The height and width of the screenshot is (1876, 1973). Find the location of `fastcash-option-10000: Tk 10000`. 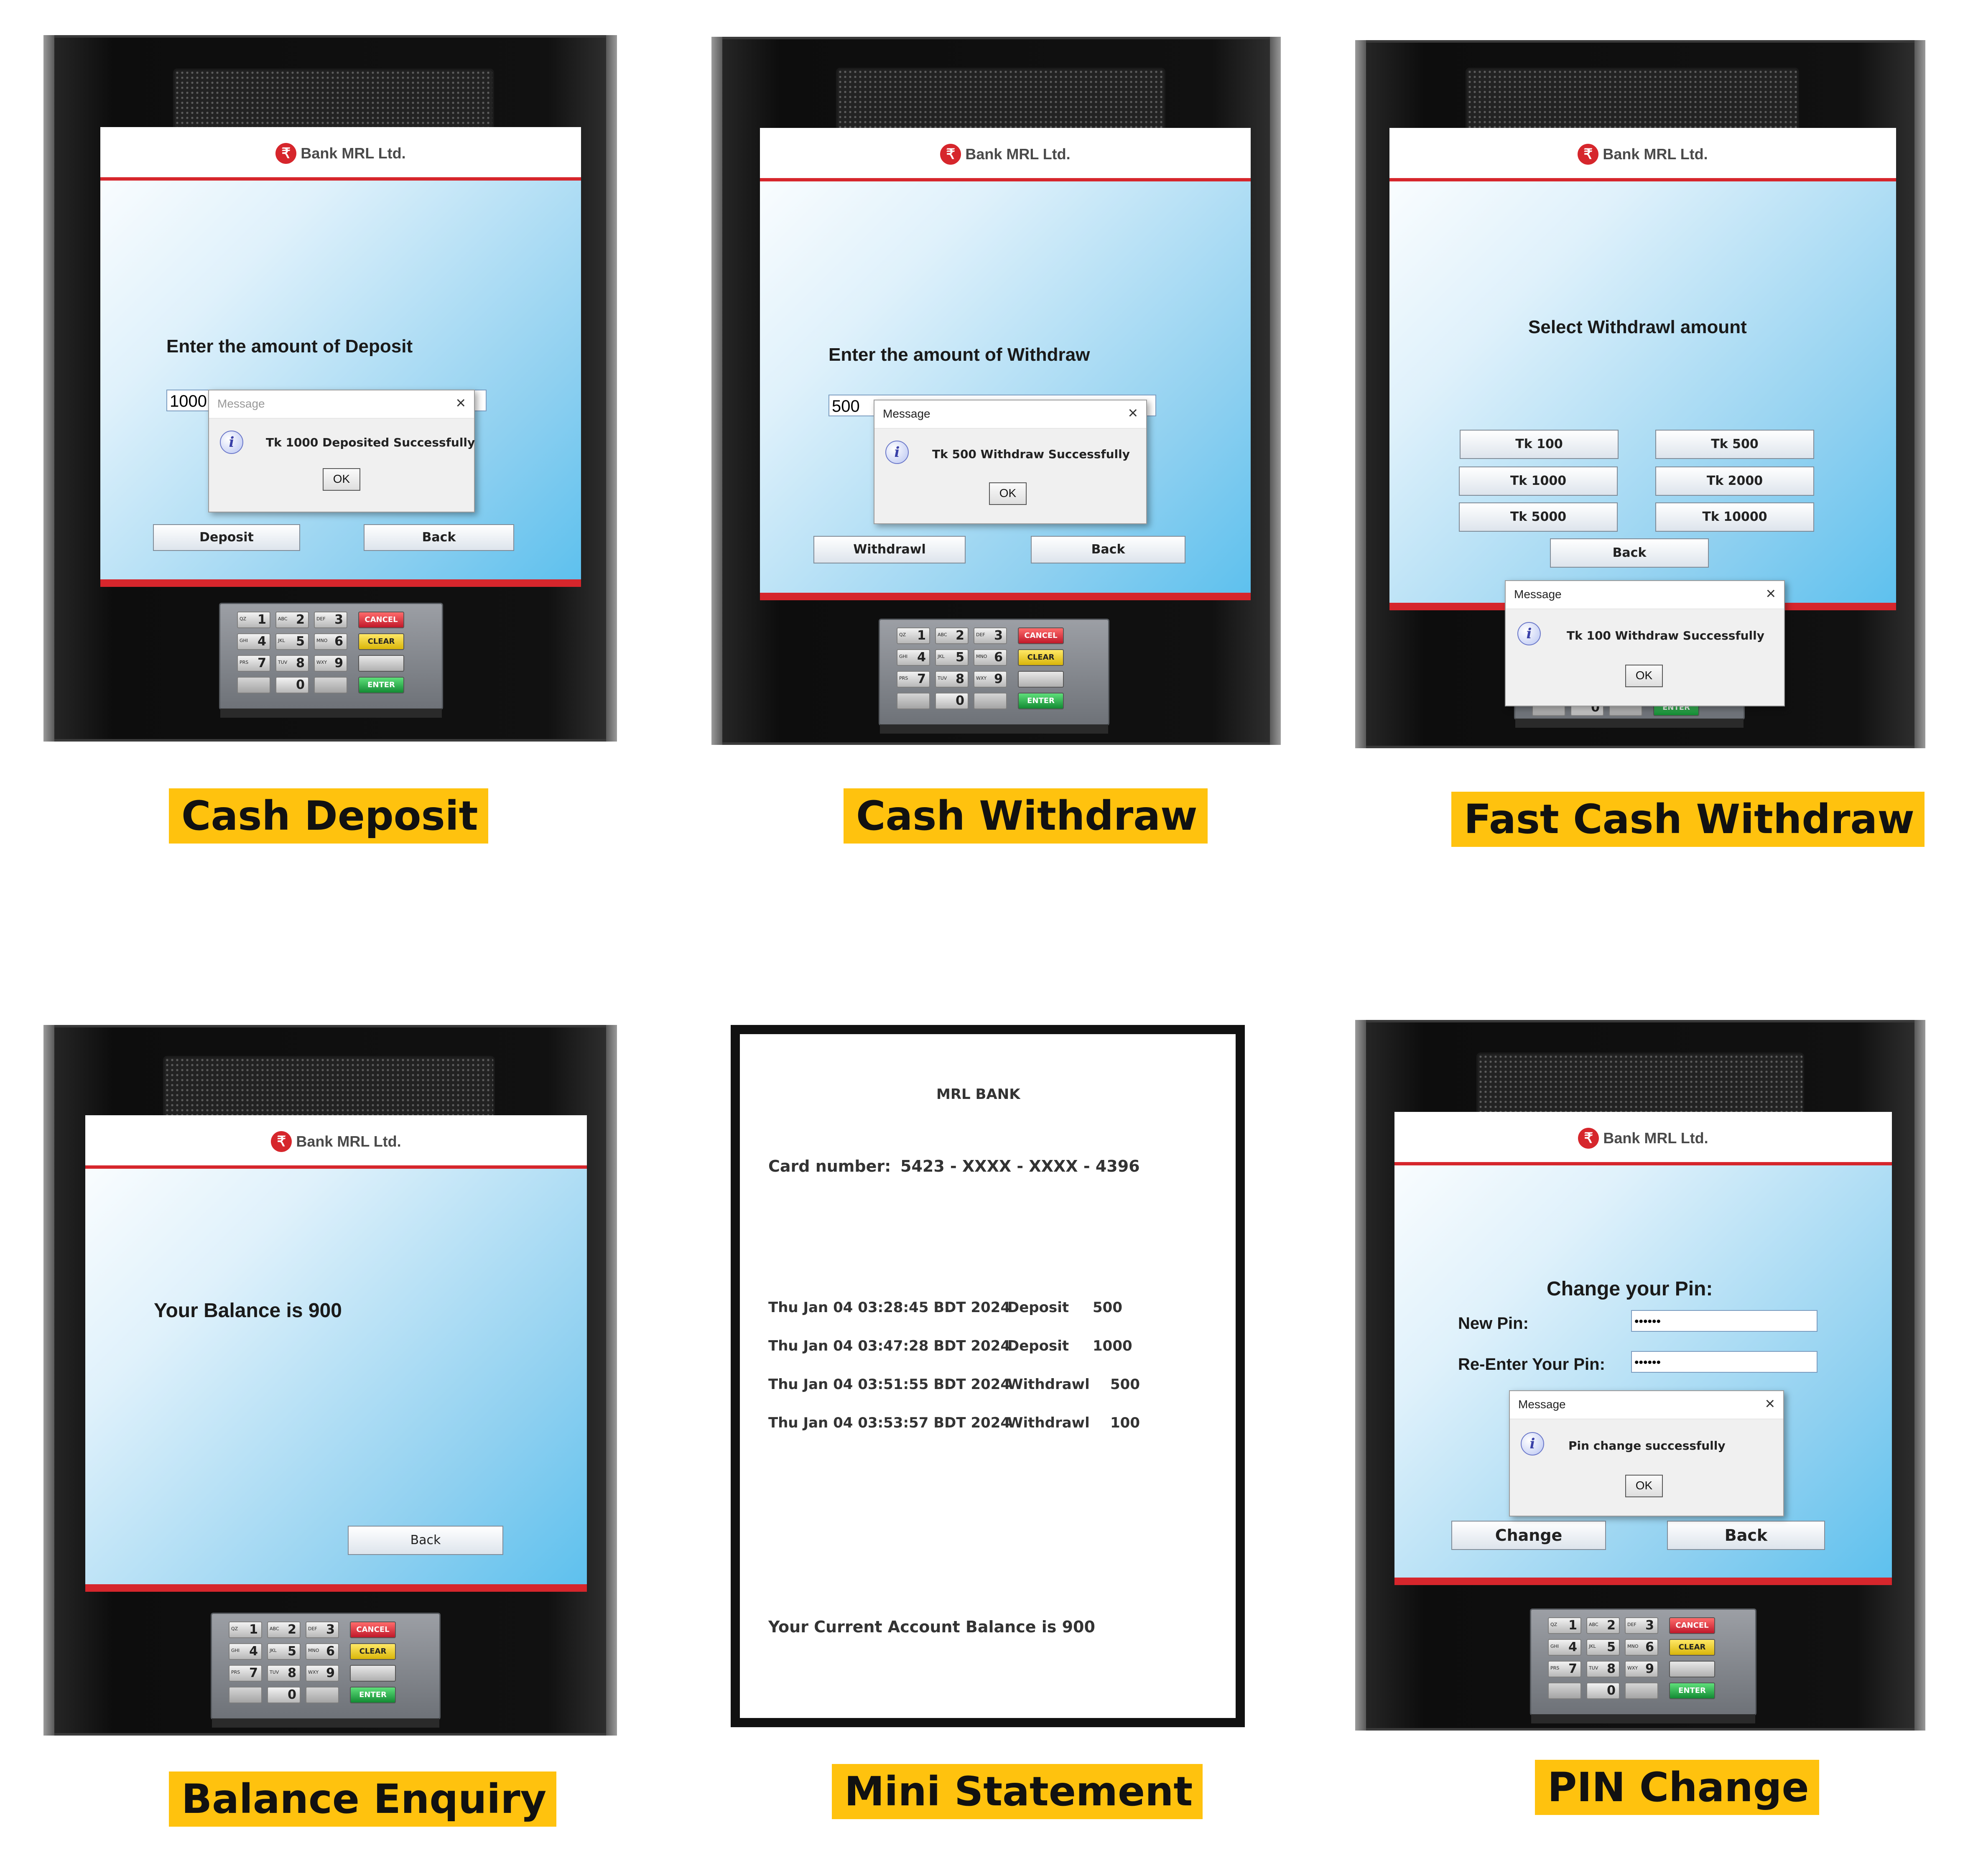

fastcash-option-10000: Tk 10000 is located at coordinates (1735, 517).